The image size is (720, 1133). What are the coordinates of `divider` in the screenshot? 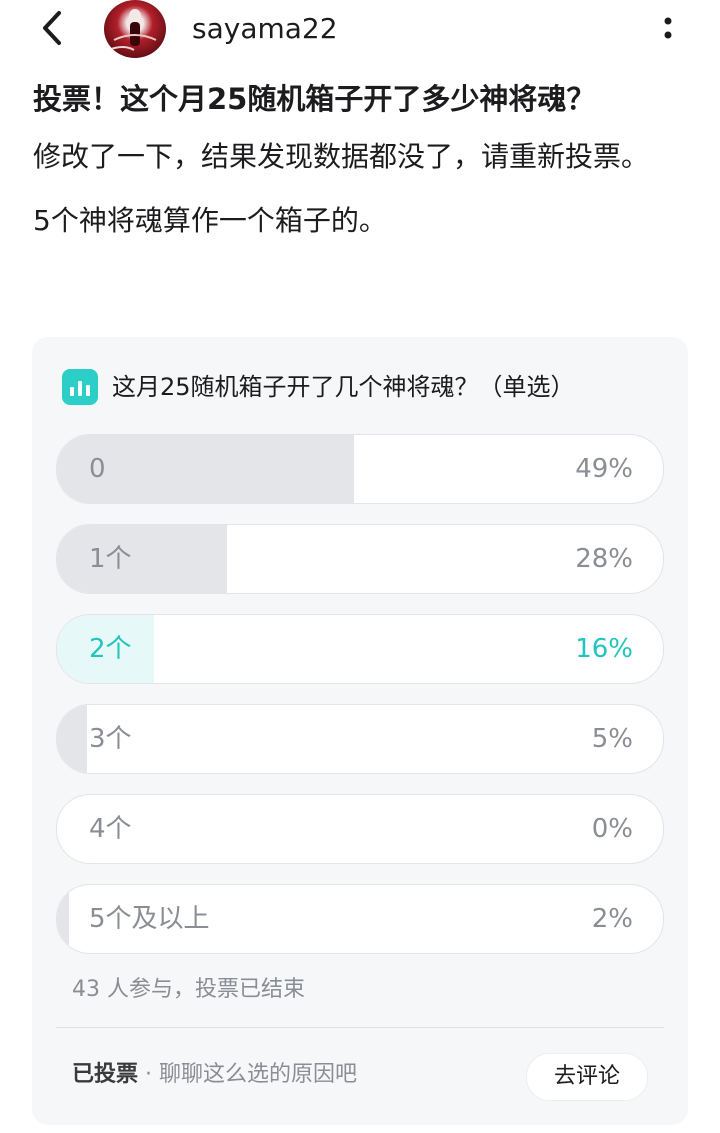 It's located at (360, 1027).